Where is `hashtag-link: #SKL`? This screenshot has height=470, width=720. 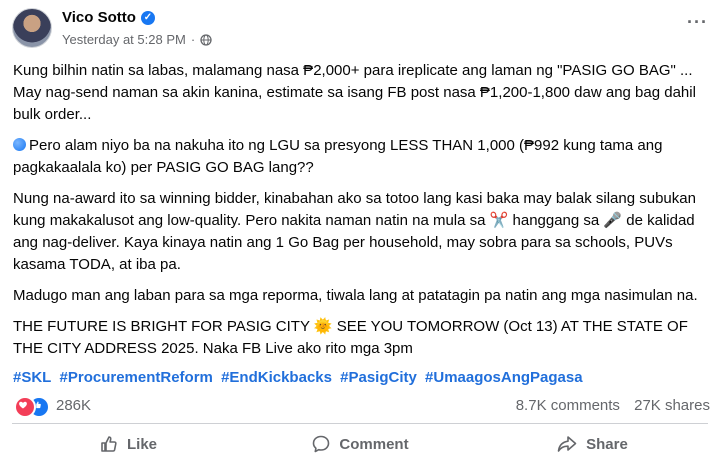
hashtag-link: #SKL is located at coordinates (32, 377).